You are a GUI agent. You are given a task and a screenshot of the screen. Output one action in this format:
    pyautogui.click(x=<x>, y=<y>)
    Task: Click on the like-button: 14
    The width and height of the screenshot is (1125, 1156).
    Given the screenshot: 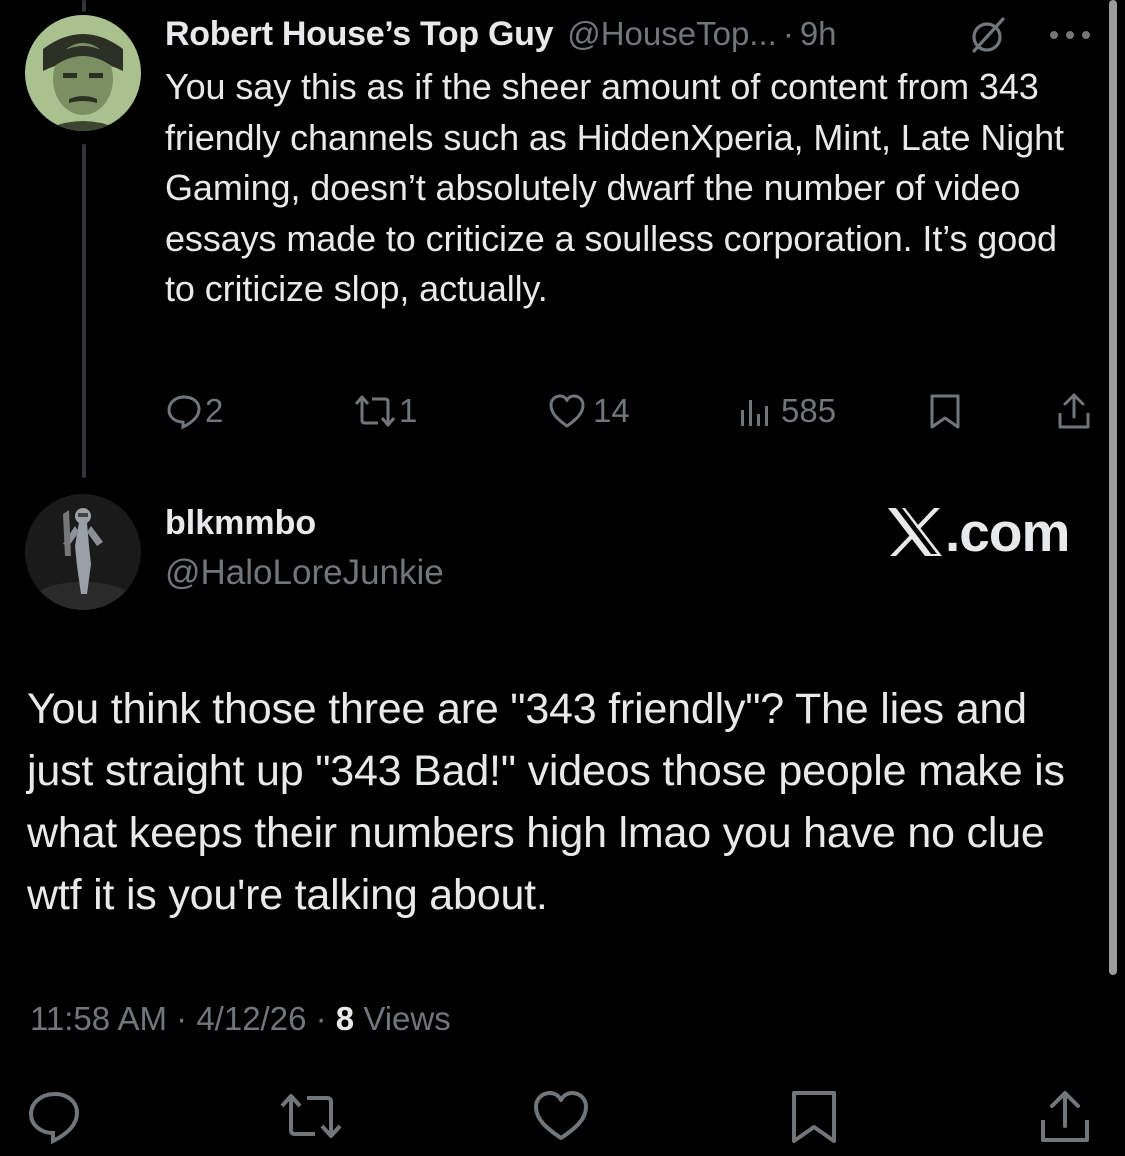 What is the action you would take?
    pyautogui.click(x=588, y=411)
    